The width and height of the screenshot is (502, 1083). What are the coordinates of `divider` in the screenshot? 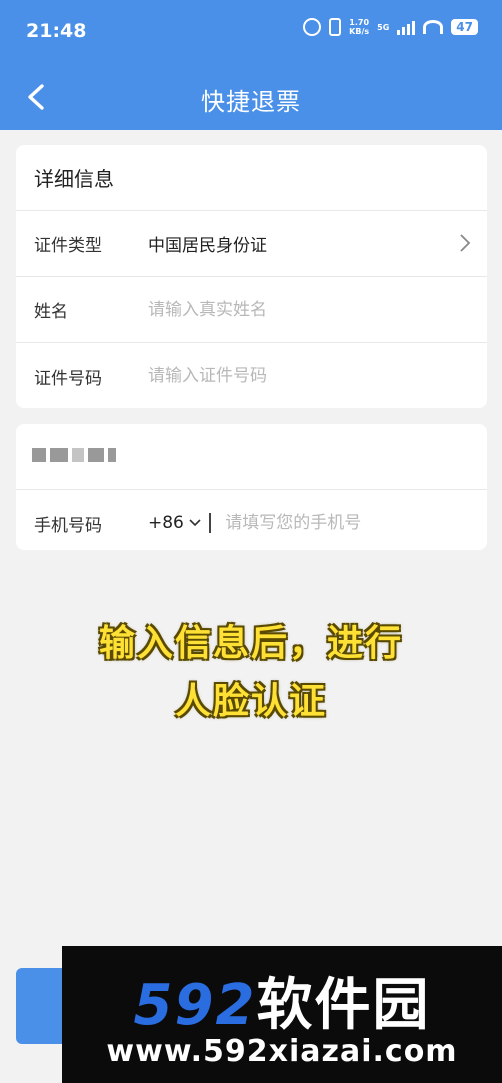 It's located at (210, 523).